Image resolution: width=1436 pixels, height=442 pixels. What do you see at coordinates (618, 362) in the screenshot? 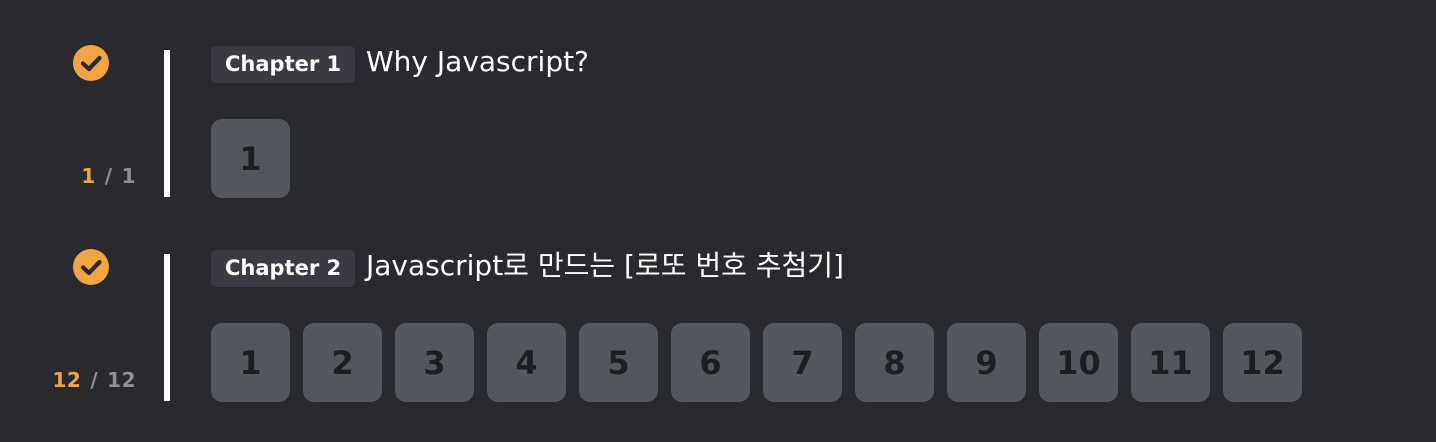
I see `lesson-button: 5` at bounding box center [618, 362].